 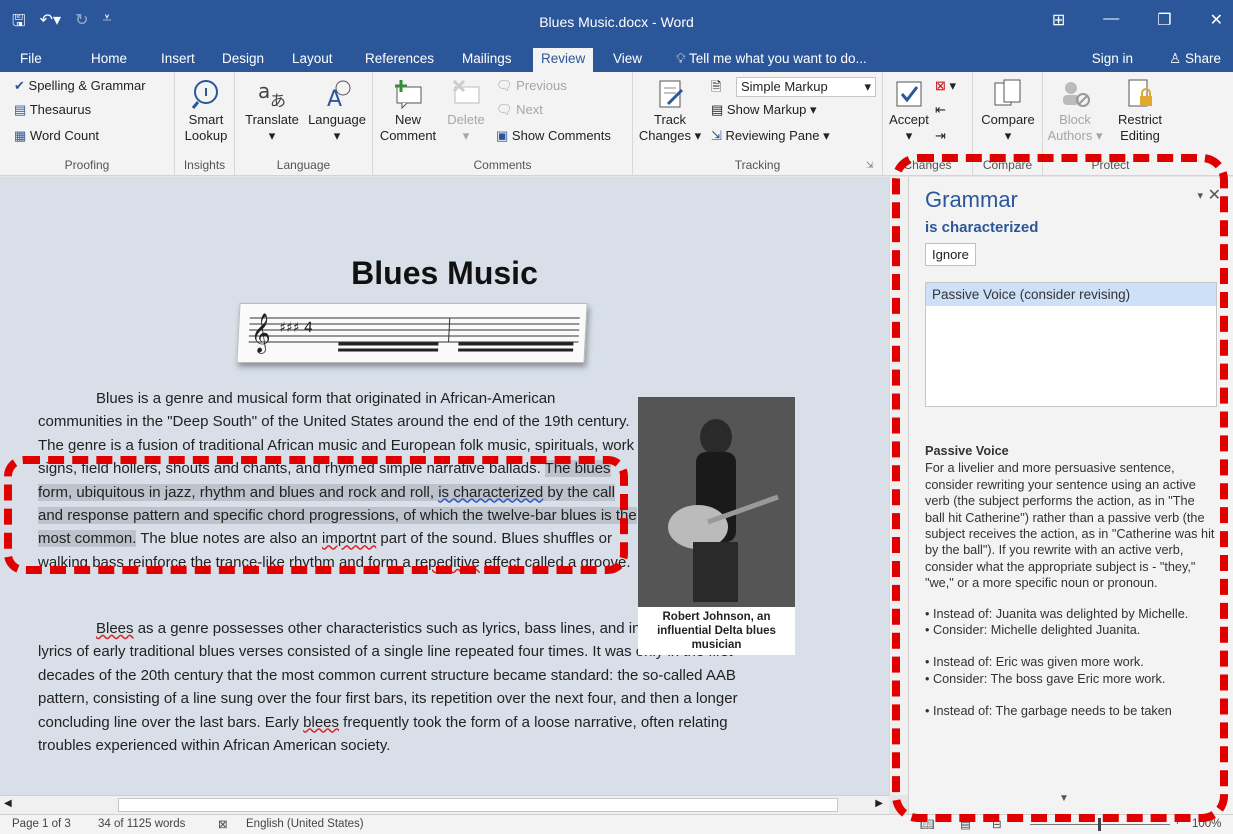 I want to click on group-label-tracking: Tracking, so click(x=757, y=165).